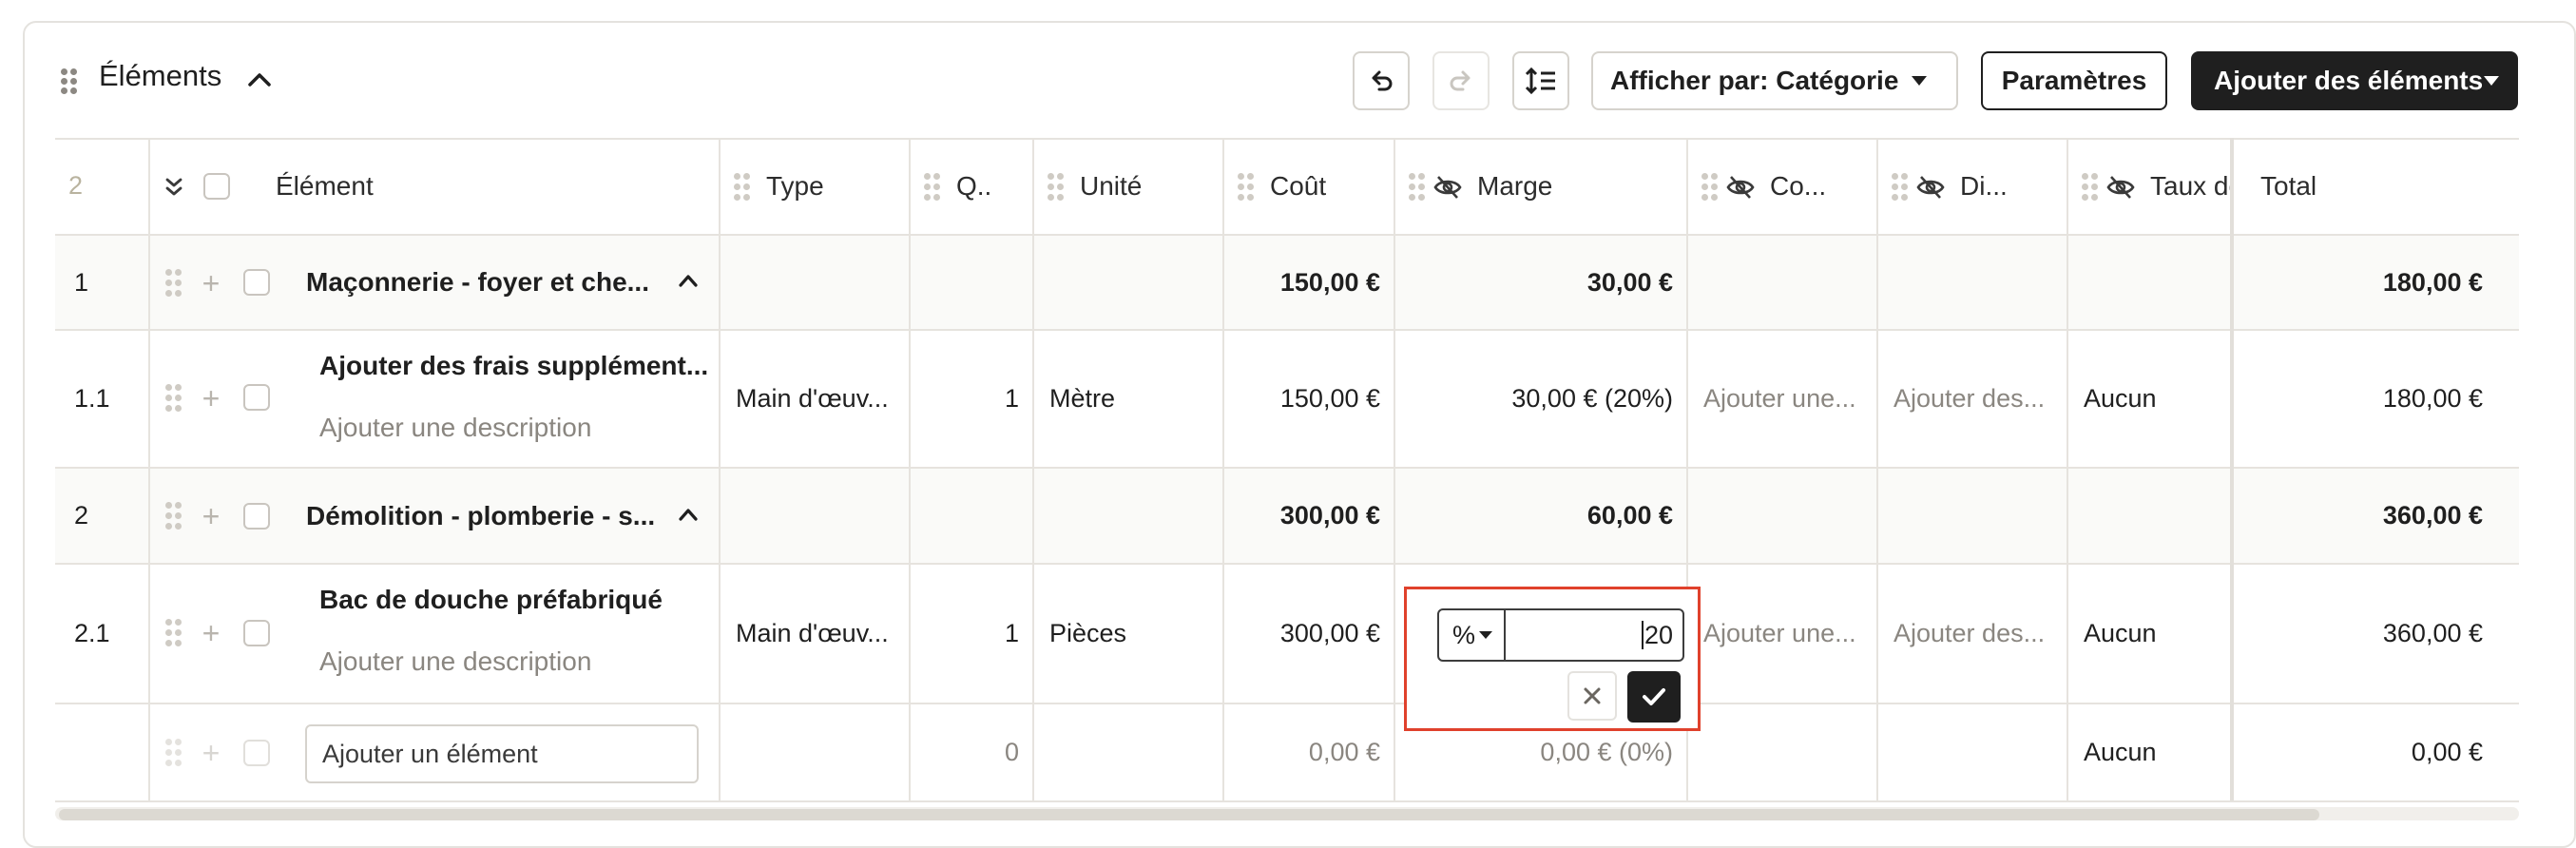 Image resolution: width=2576 pixels, height=848 pixels. I want to click on column-header-quantity: Q.., so click(974, 186).